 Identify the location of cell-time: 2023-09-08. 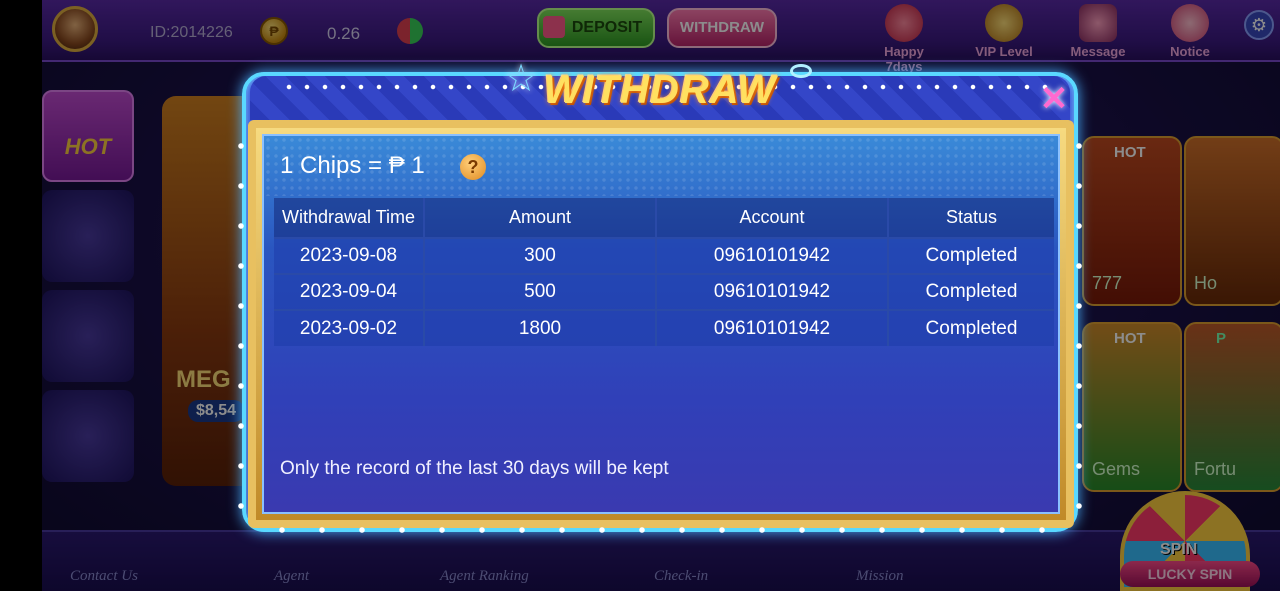
(349, 255).